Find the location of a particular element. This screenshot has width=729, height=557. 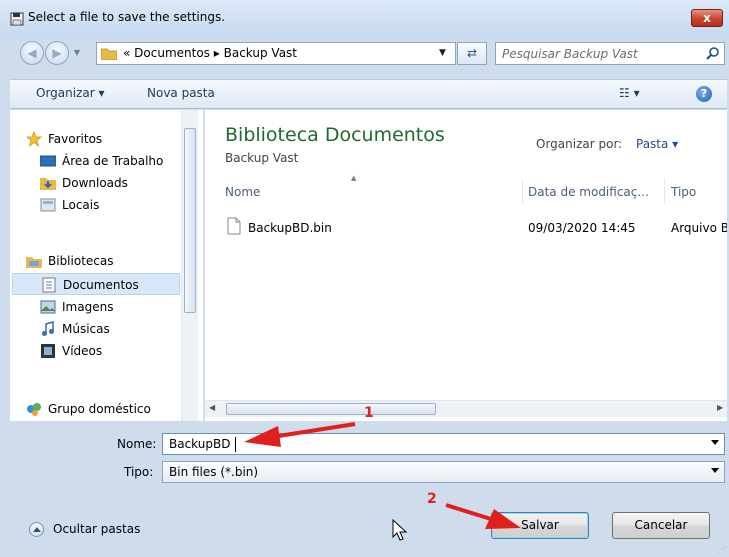

nav-item-places: Locais is located at coordinates (95, 205).